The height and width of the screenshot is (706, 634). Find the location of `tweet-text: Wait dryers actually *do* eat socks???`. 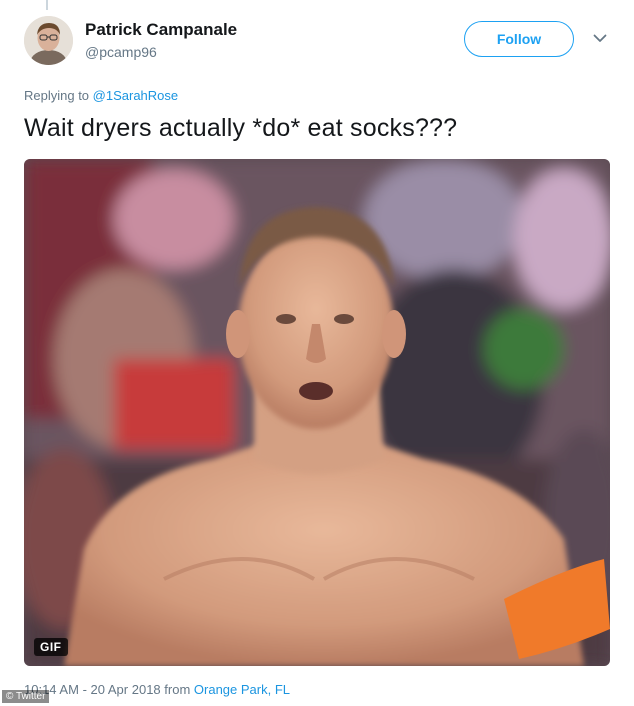

tweet-text: Wait dryers actually *do* eat socks??? is located at coordinates (241, 128).